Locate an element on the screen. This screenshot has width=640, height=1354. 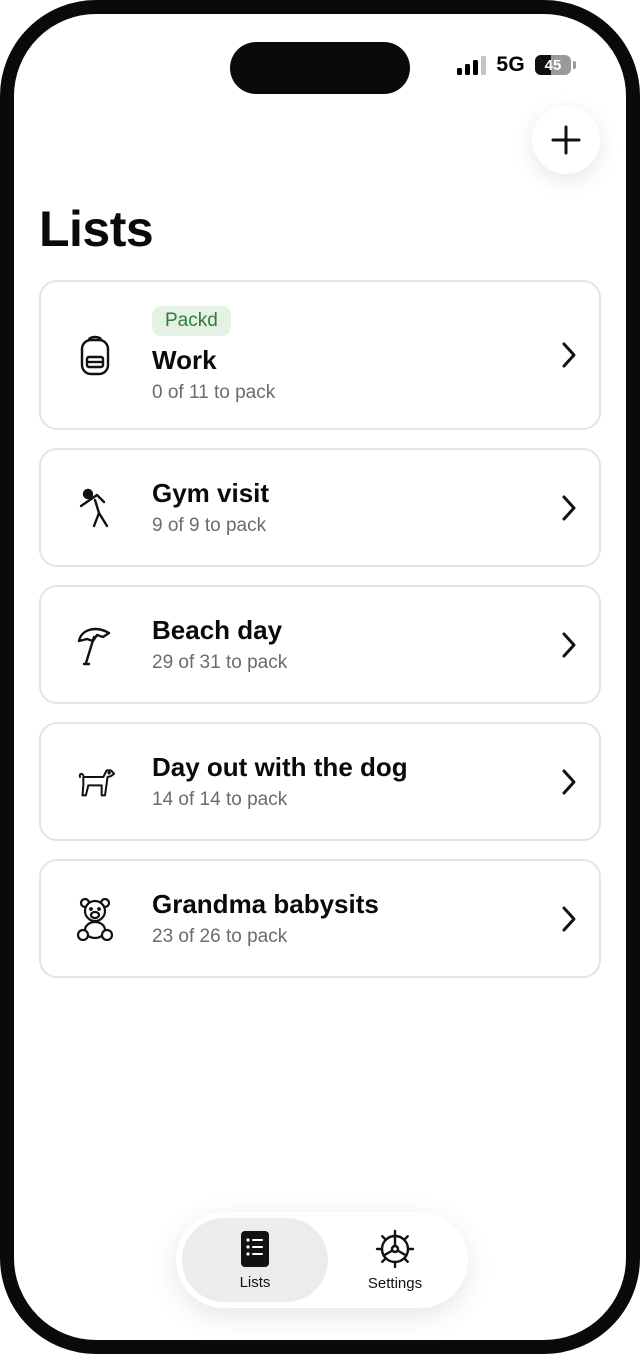
add-list-button is located at coordinates (566, 140).